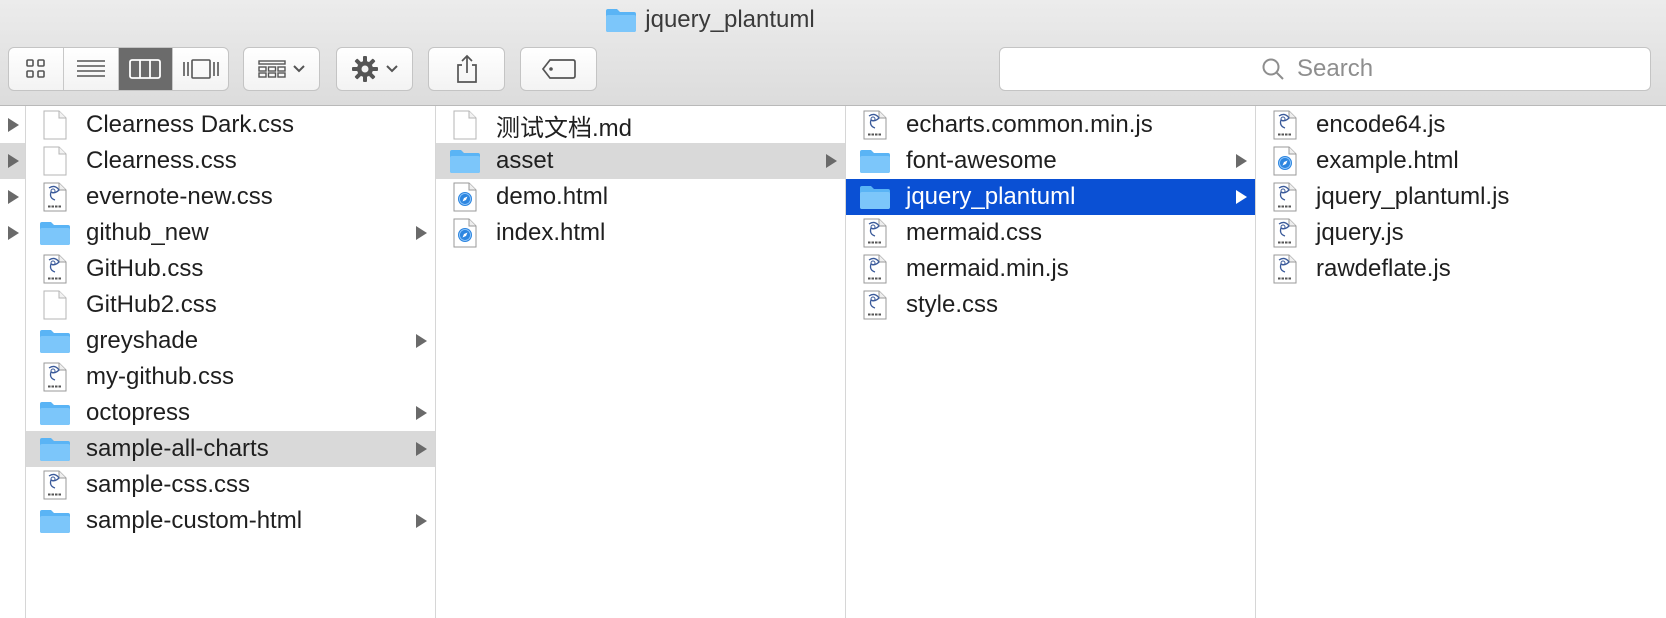  What do you see at coordinates (230, 161) in the screenshot?
I see `file-row: Clearness.css` at bounding box center [230, 161].